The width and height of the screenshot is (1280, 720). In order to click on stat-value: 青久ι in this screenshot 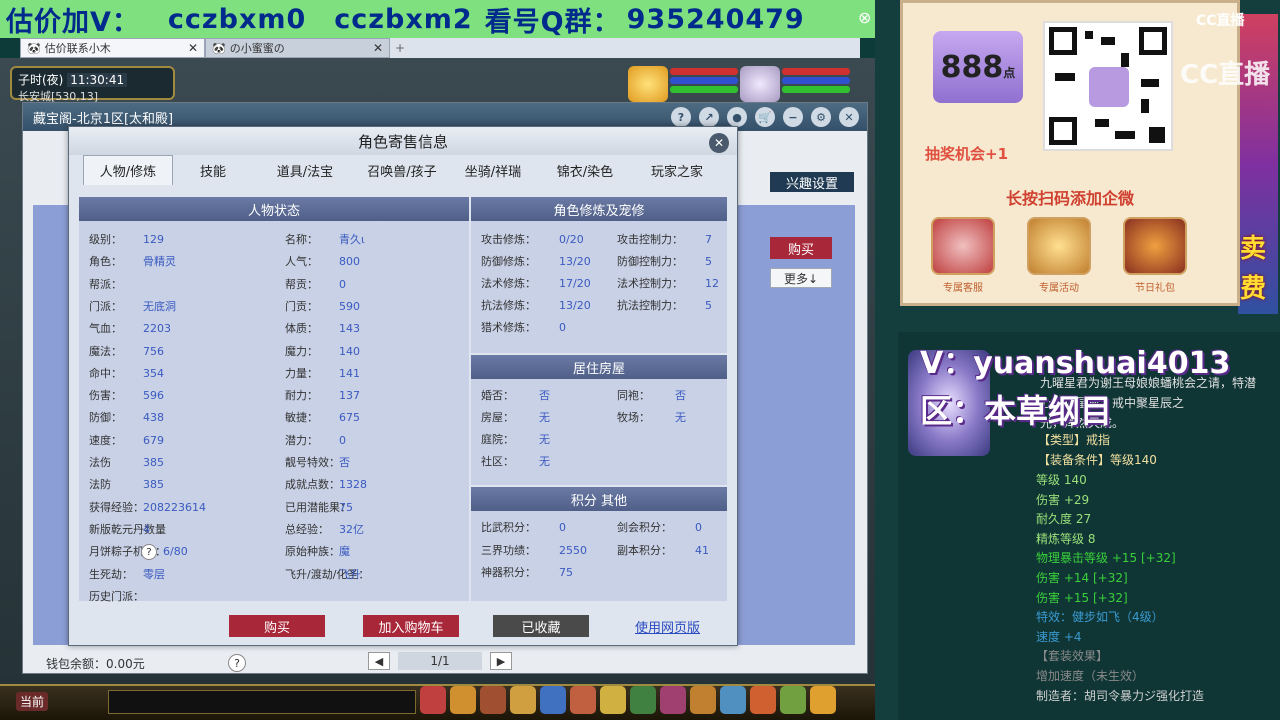, I will do `click(352, 239)`.